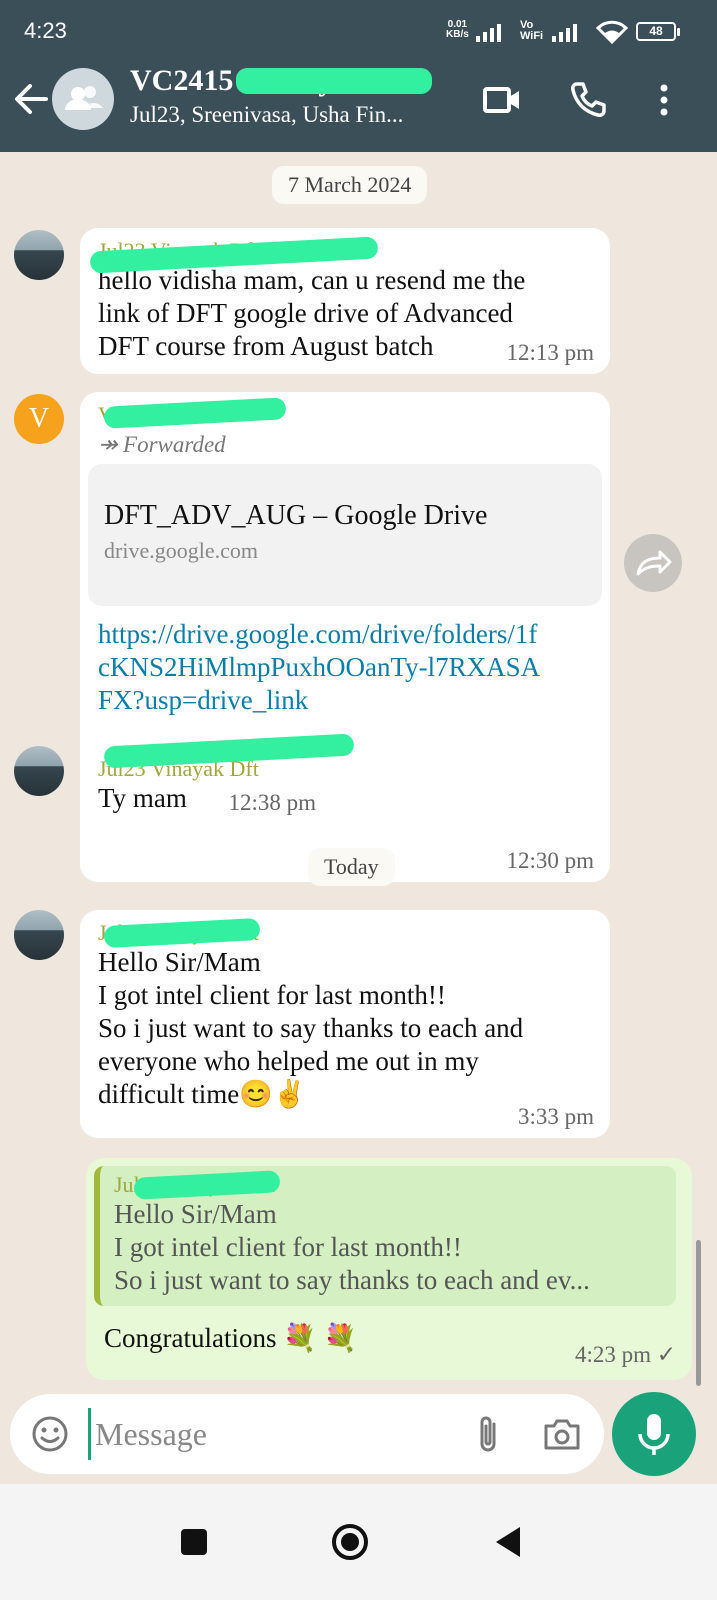 Image resolution: width=717 pixels, height=1600 pixels. Describe the element at coordinates (350, 1542) in the screenshot. I see `home-icon` at that location.